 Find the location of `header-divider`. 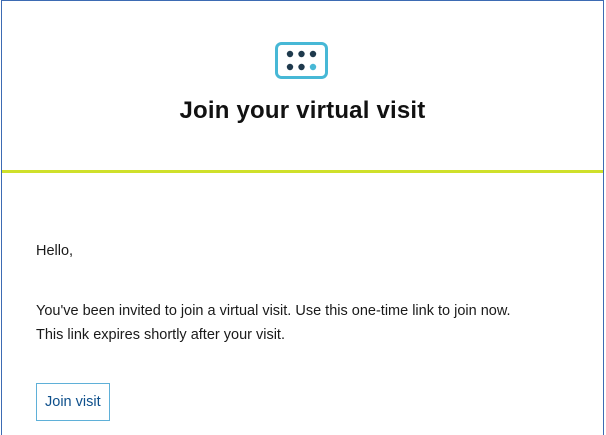

header-divider is located at coordinates (302, 171).